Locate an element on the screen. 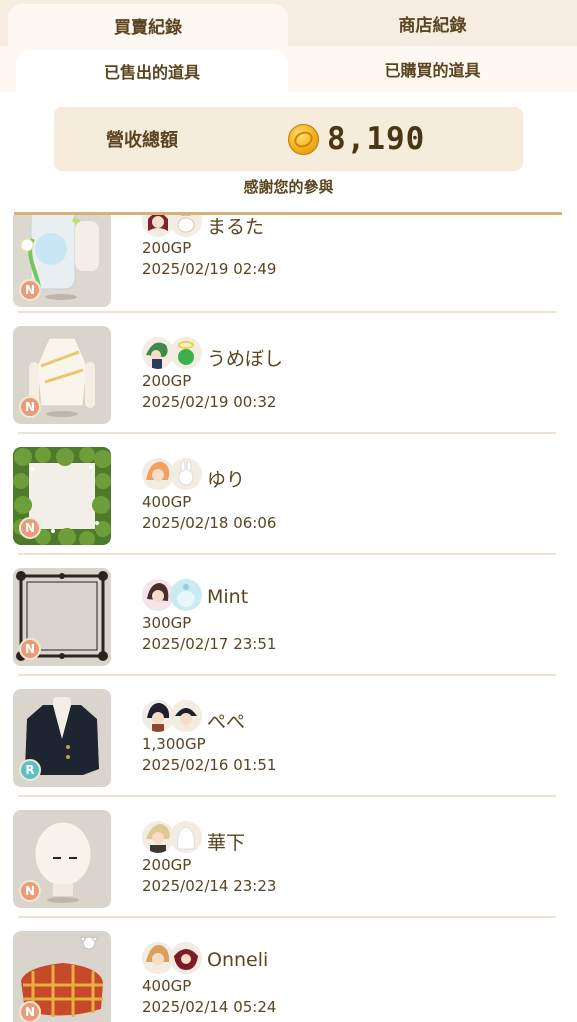 The height and width of the screenshot is (1022, 577). list-item: R ぺぺ 1,300GP 2025/02/16 01:51 is located at coordinates (288, 748).